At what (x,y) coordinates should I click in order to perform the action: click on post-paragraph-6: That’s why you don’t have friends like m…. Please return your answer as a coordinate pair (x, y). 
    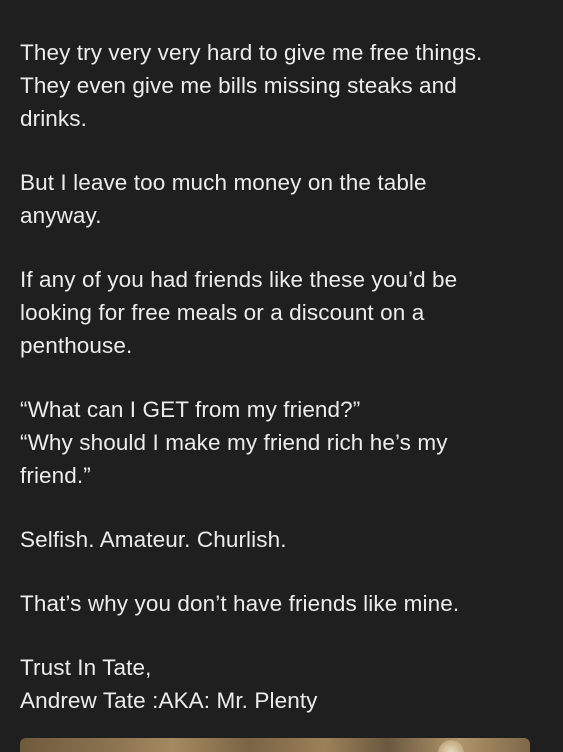
    Looking at the image, I should click on (285, 603).